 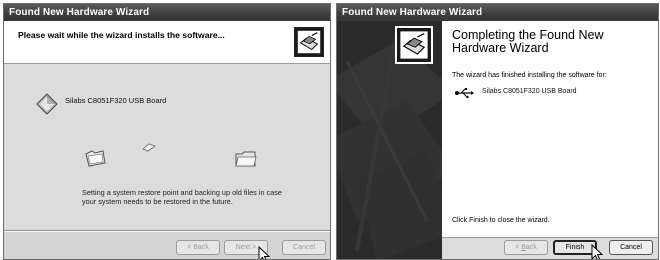 I want to click on button-divider, so click(x=167, y=231).